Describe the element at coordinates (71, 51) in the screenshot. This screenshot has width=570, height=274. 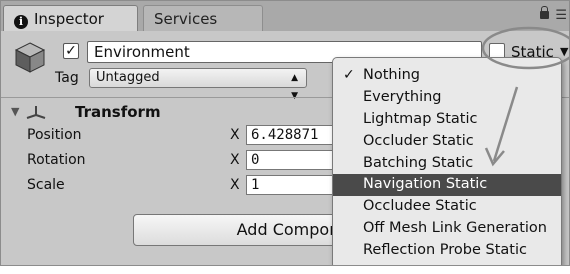
I see `active-checkbox: ✓` at that location.